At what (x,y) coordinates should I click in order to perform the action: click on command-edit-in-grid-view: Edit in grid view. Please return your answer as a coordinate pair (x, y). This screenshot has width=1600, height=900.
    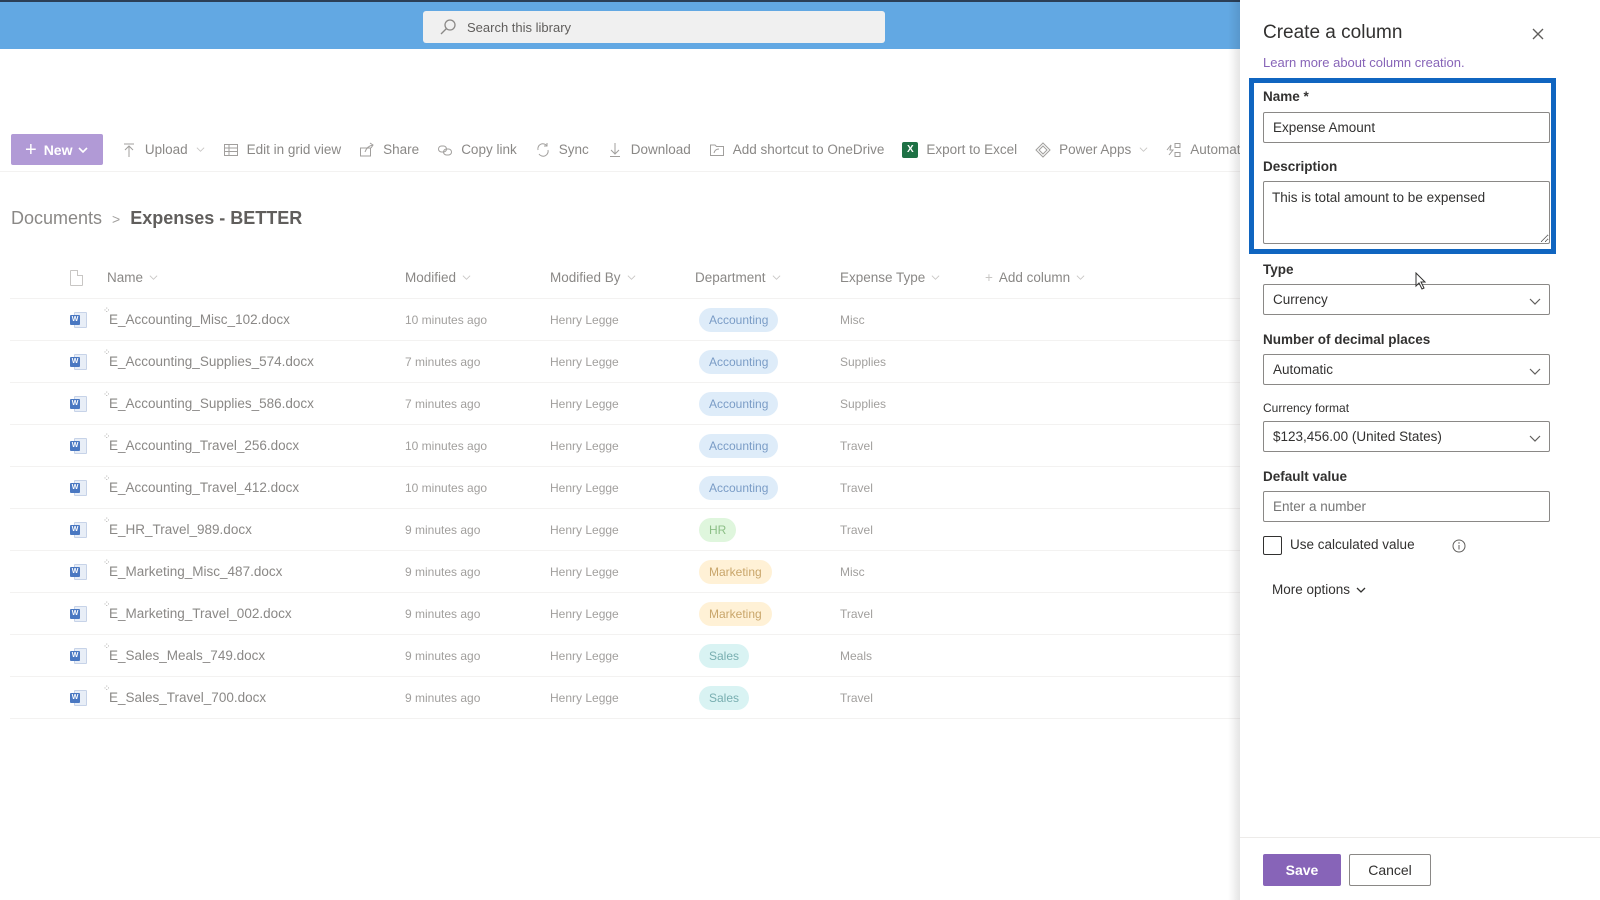
    Looking at the image, I should click on (282, 150).